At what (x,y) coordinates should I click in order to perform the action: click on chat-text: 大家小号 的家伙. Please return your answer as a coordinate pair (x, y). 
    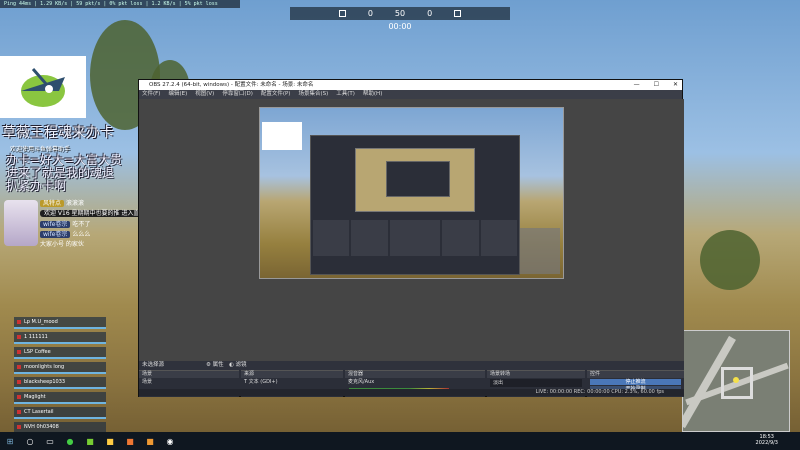
    Looking at the image, I should click on (62, 244).